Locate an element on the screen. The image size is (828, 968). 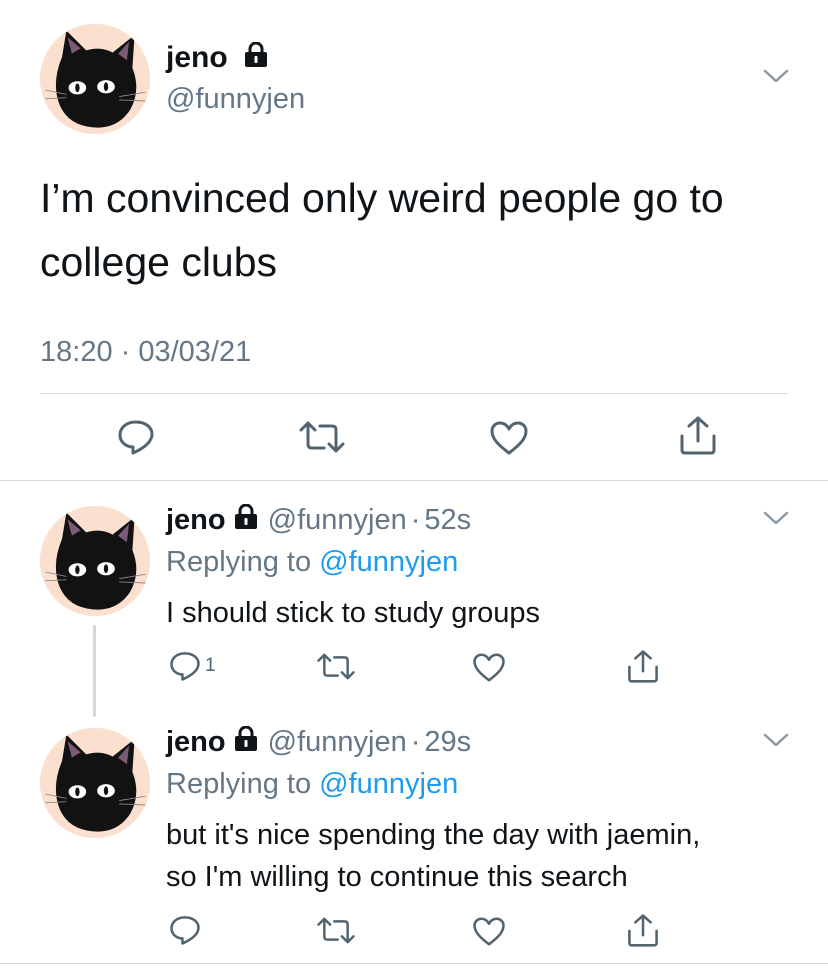
reply-text: I should stick to study groups is located at coordinates (486, 613).